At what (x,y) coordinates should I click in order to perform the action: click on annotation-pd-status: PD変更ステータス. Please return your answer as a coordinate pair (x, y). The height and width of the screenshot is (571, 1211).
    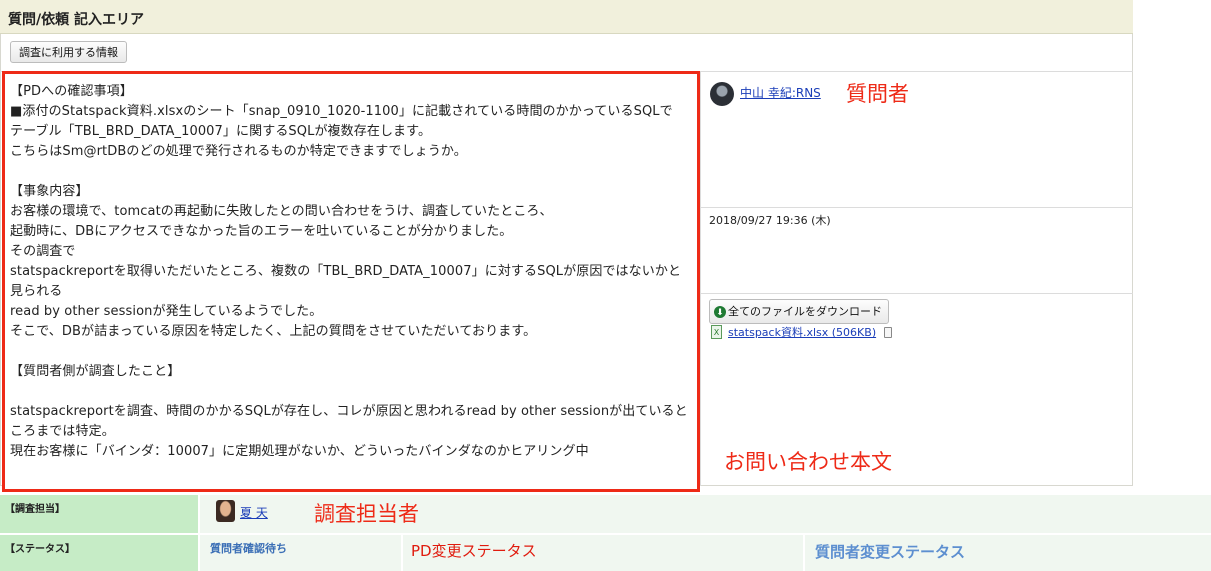
    Looking at the image, I should click on (474, 551).